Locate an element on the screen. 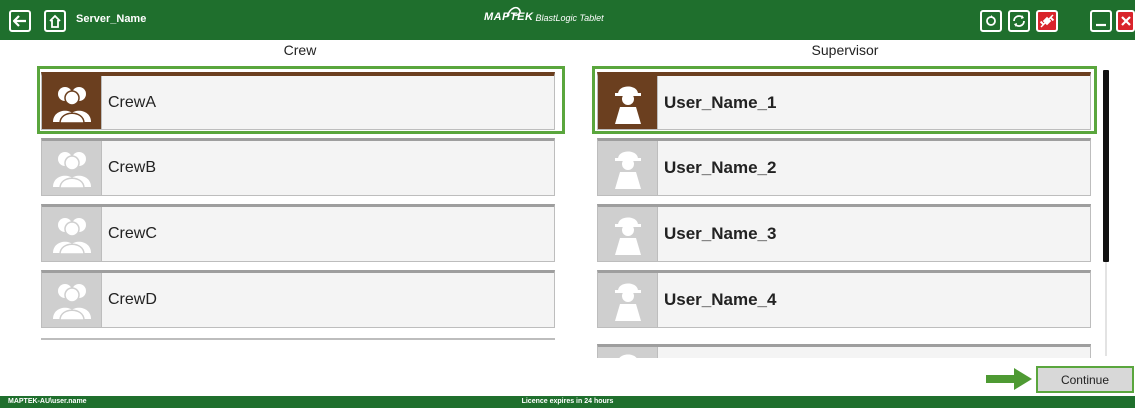 This screenshot has height=408, width=1135. home-button is located at coordinates (55, 21).